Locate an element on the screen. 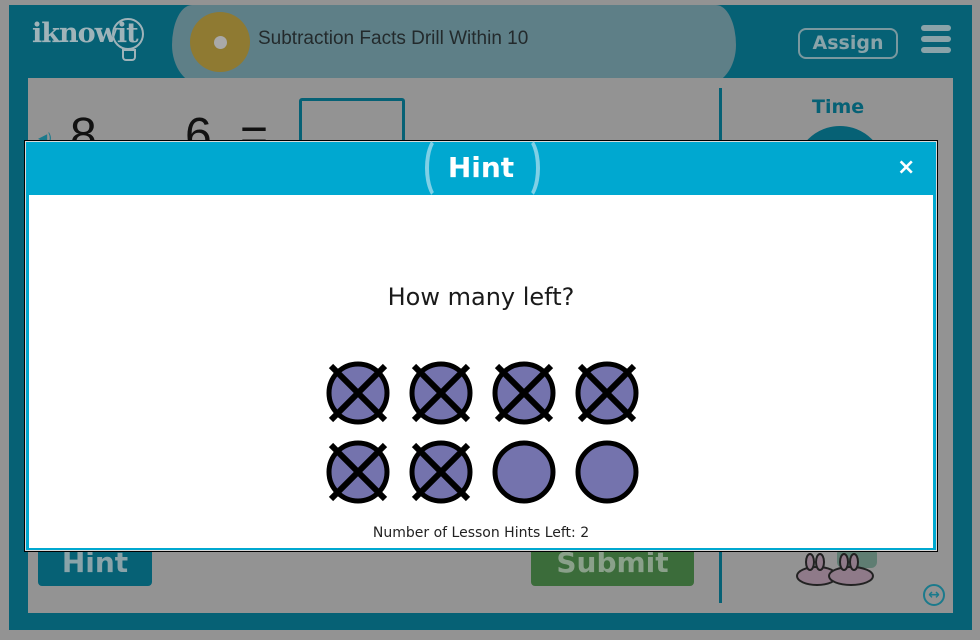 This screenshot has height=640, width=980. time-label: Time is located at coordinates (838, 107).